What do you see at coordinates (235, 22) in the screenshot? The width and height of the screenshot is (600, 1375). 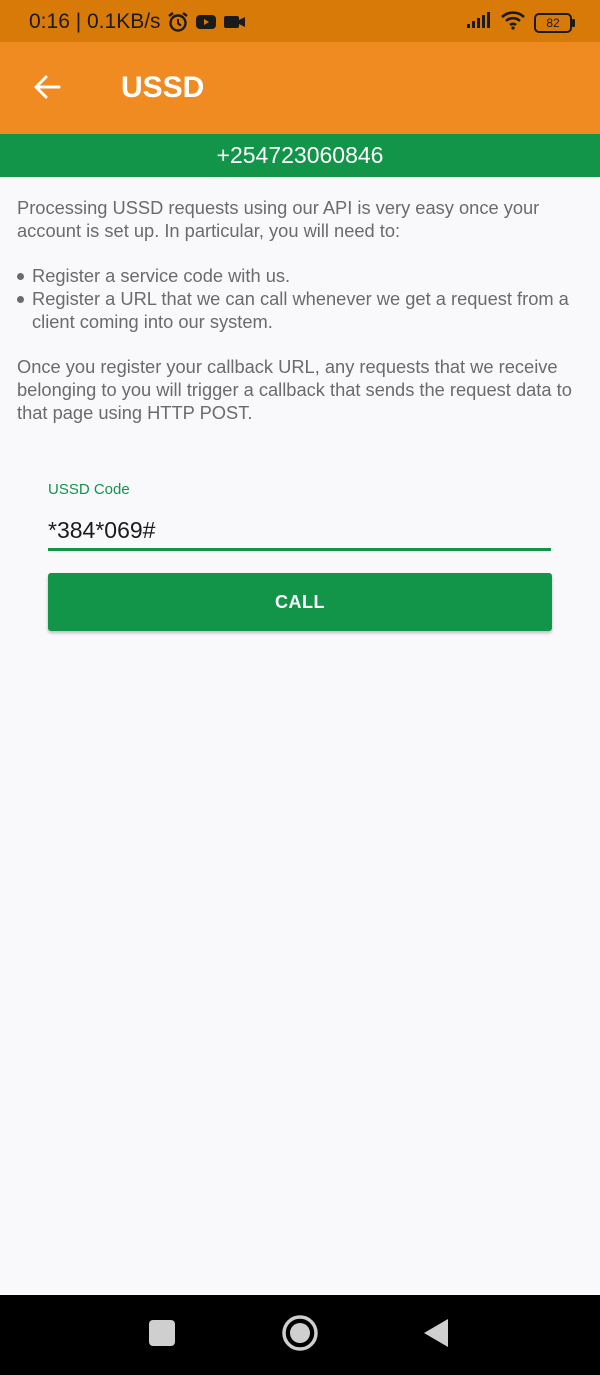 I see `video-camera-icon` at bounding box center [235, 22].